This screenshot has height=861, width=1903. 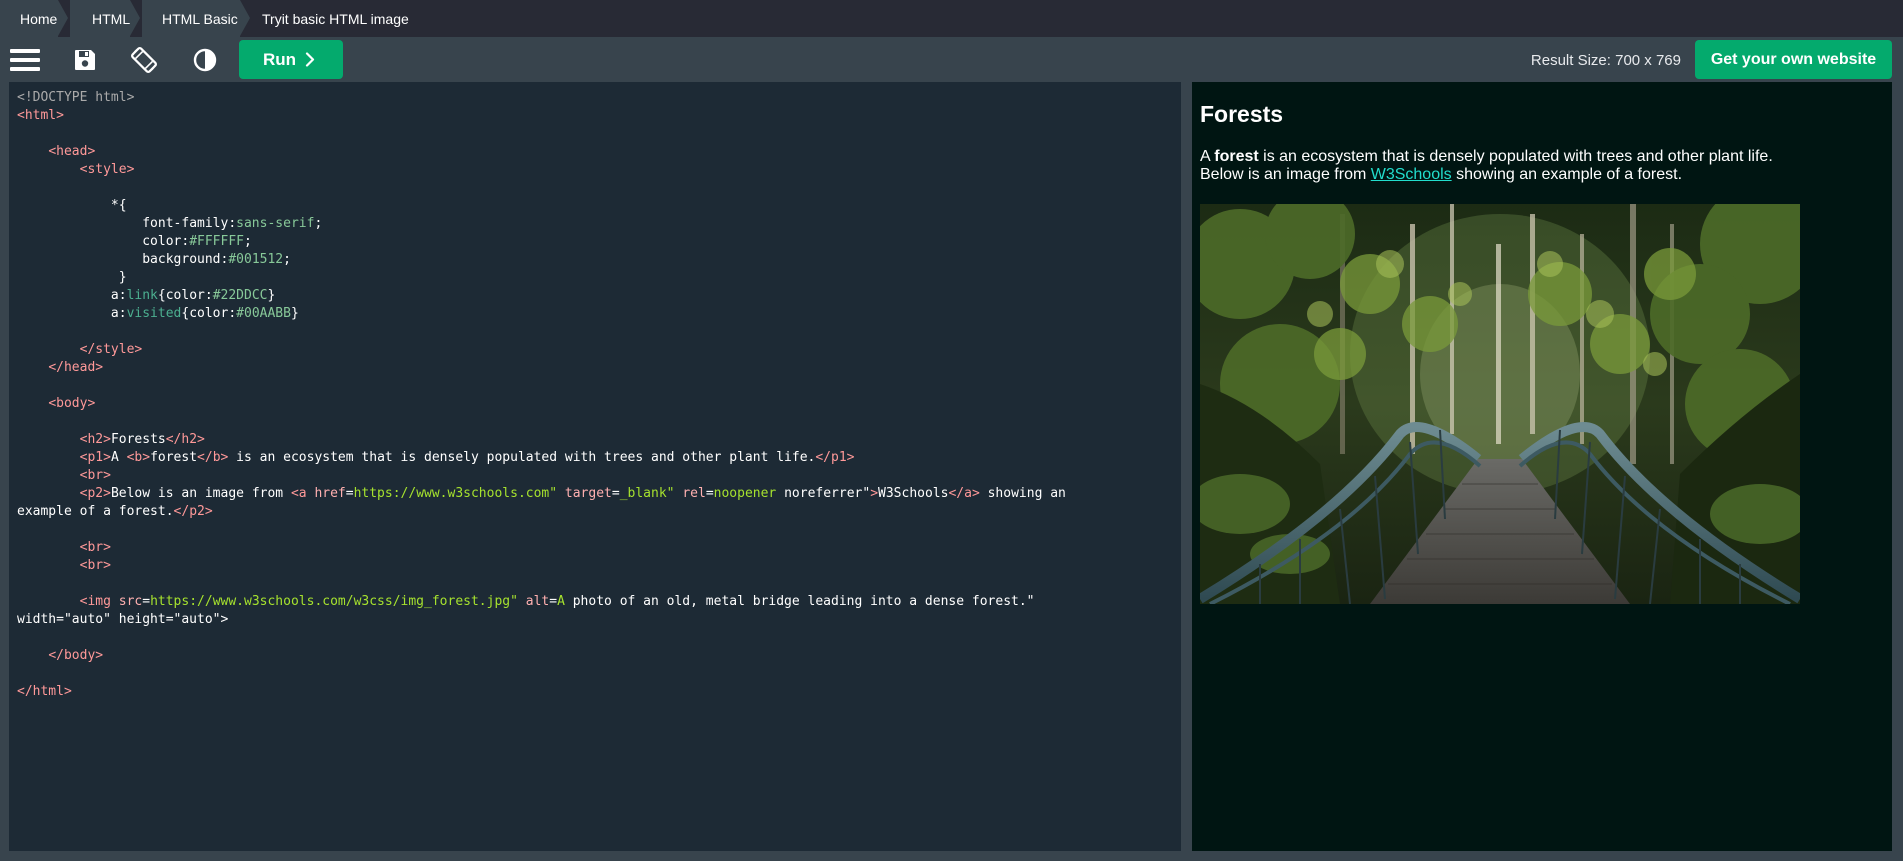 I want to click on run-button-label: Run, so click(x=280, y=59).